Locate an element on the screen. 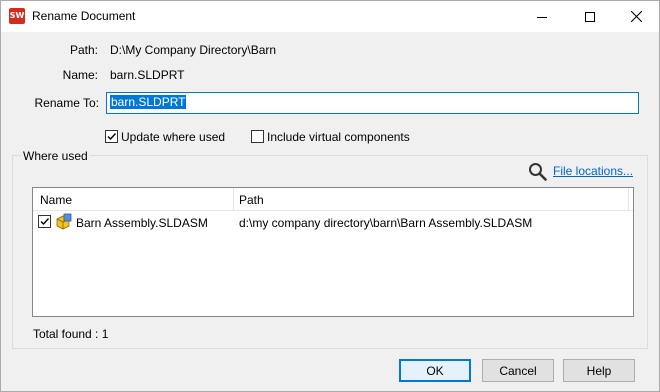  maximize-button is located at coordinates (590, 16).